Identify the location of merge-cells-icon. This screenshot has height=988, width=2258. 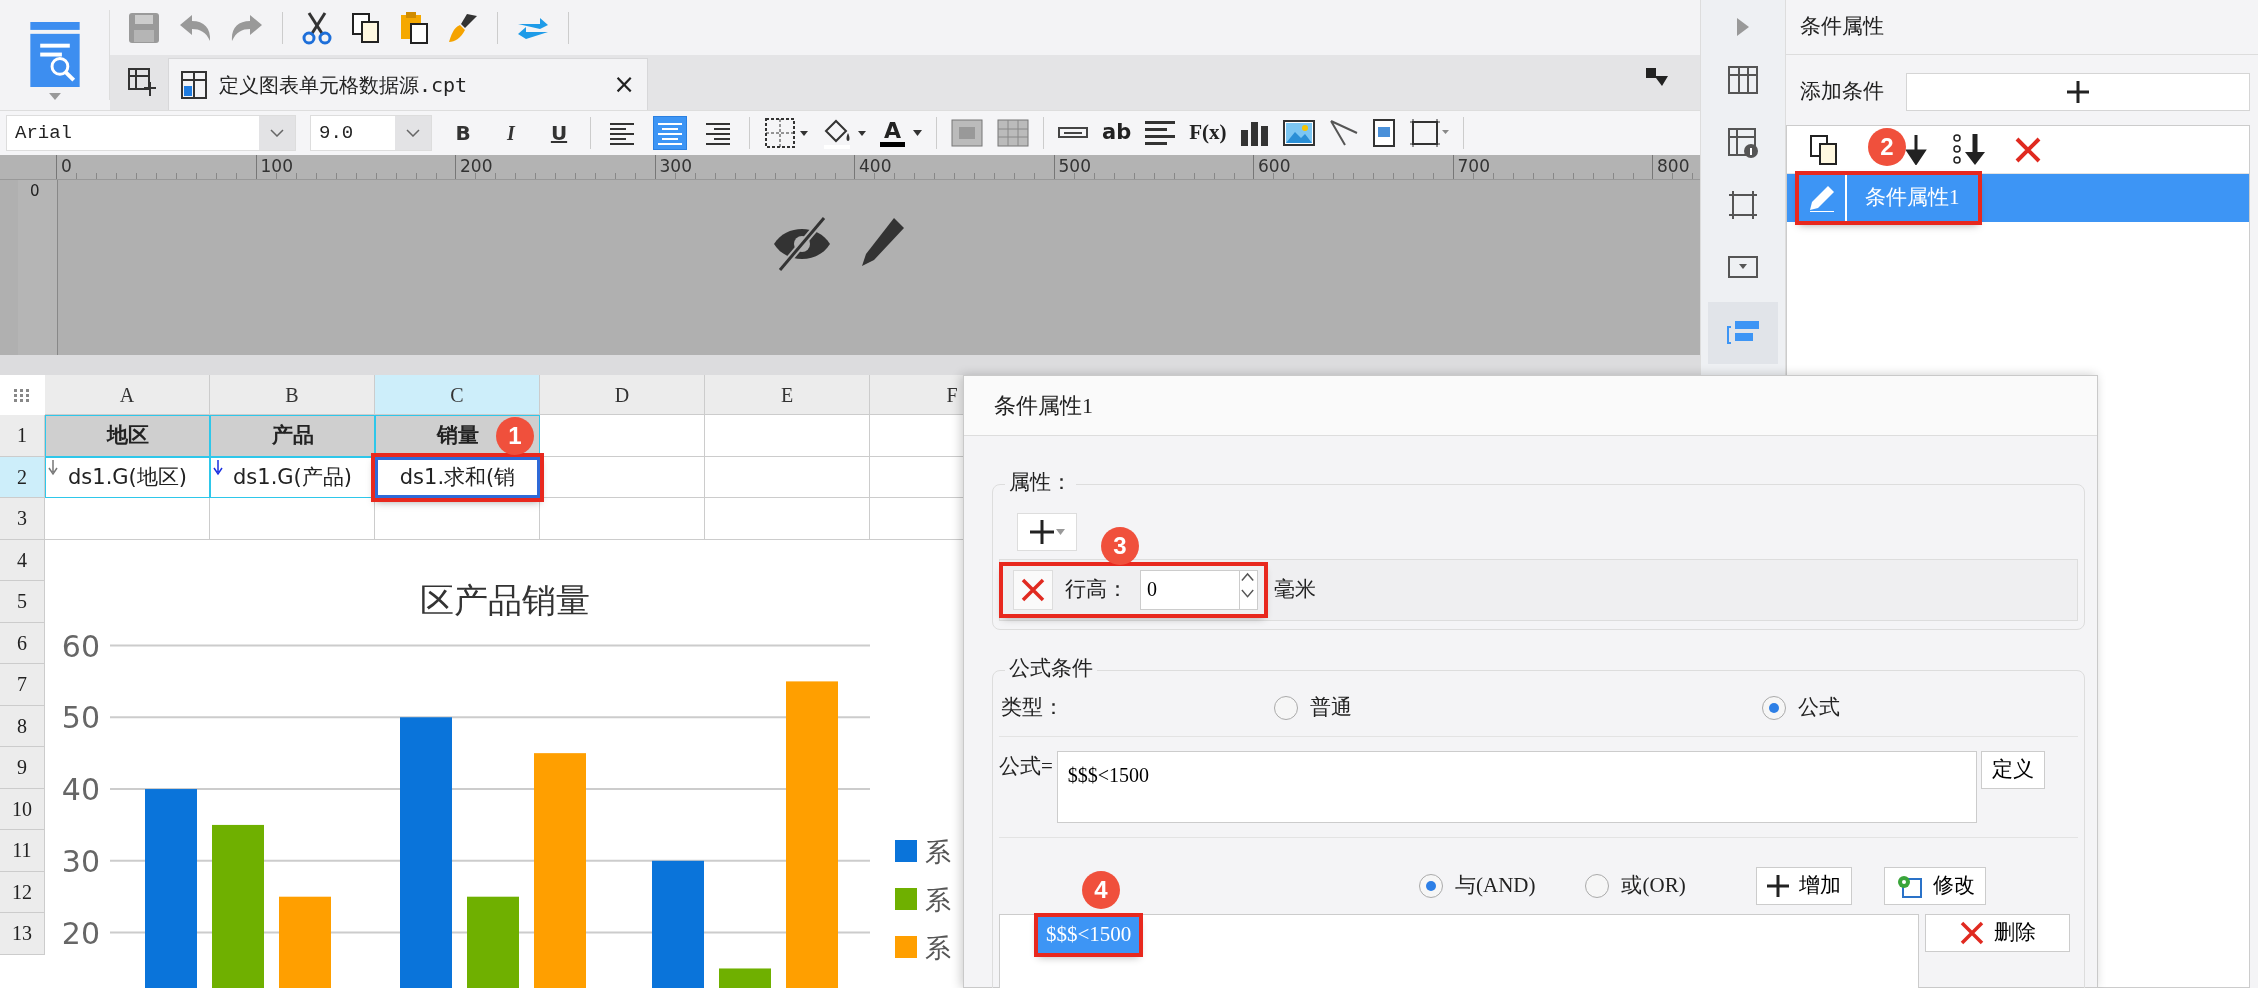
(967, 133).